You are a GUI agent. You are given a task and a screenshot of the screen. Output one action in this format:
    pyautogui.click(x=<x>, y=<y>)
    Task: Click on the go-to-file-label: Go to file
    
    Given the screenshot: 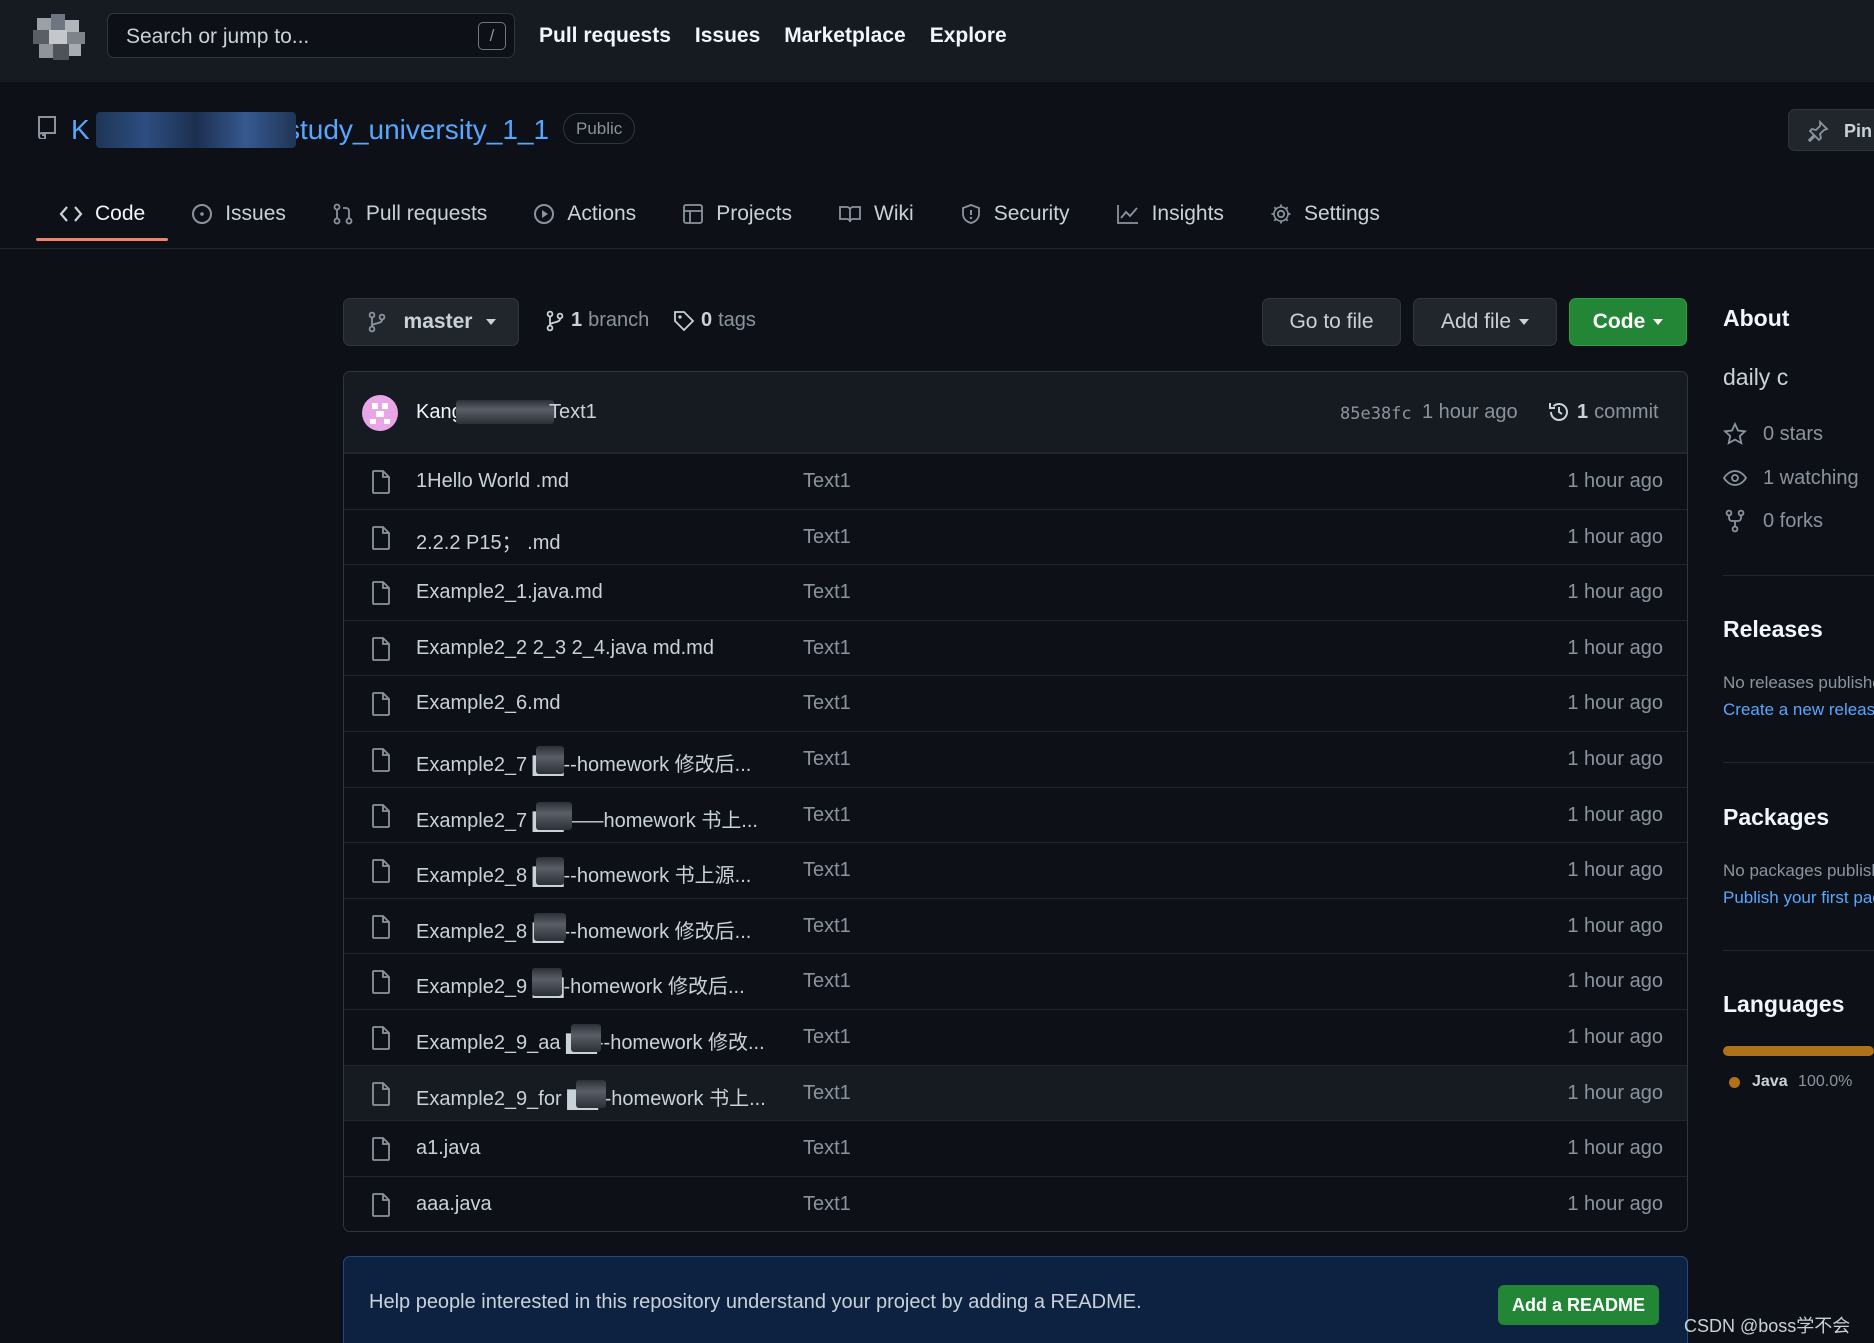 What is the action you would take?
    pyautogui.click(x=1331, y=321)
    